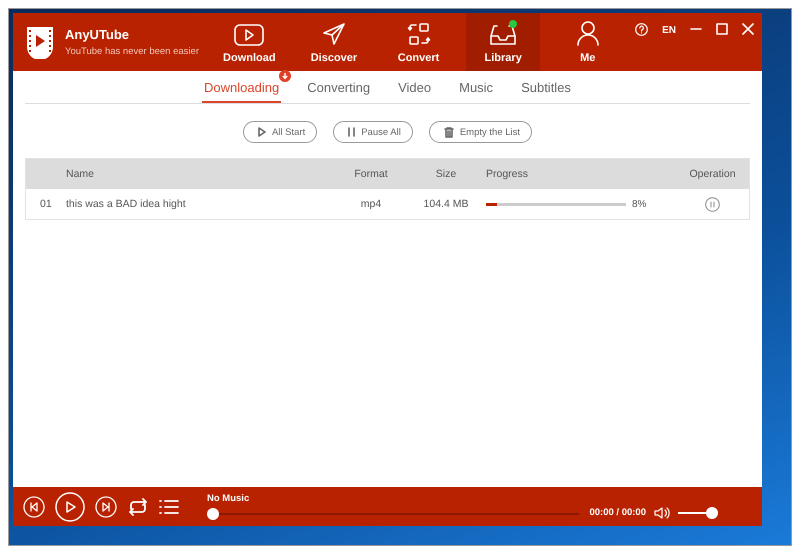  I want to click on app-name: AnyUTube, so click(97, 34).